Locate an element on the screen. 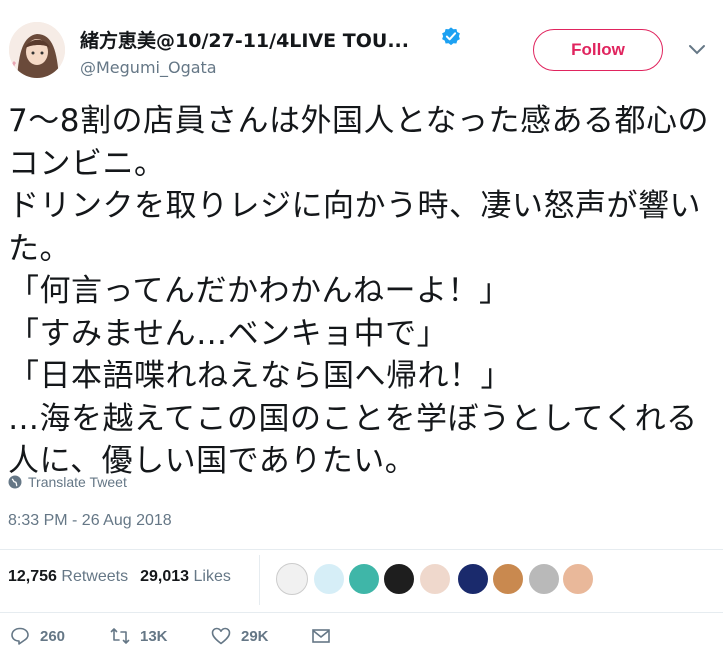  engagement-stats: 12,756 Retweets 29,013 Likes is located at coordinates (119, 577).